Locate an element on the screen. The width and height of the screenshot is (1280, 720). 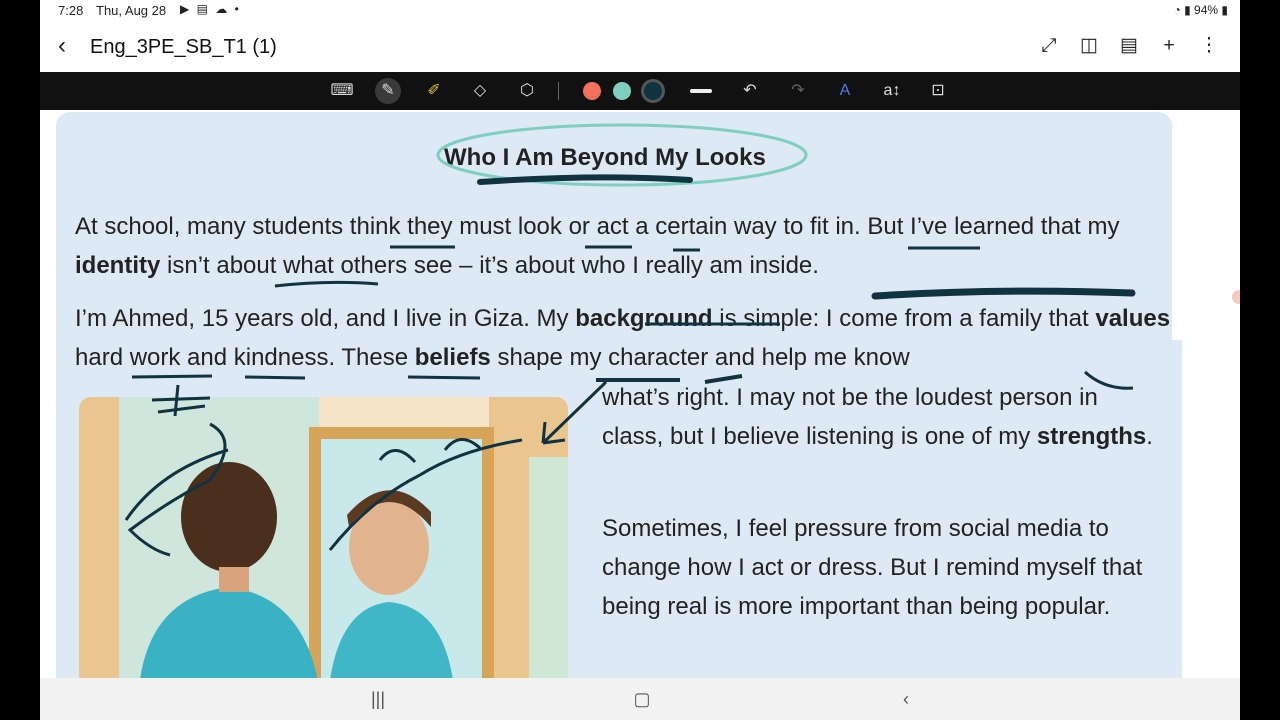
lasso-icon: ⬡ is located at coordinates (527, 91).